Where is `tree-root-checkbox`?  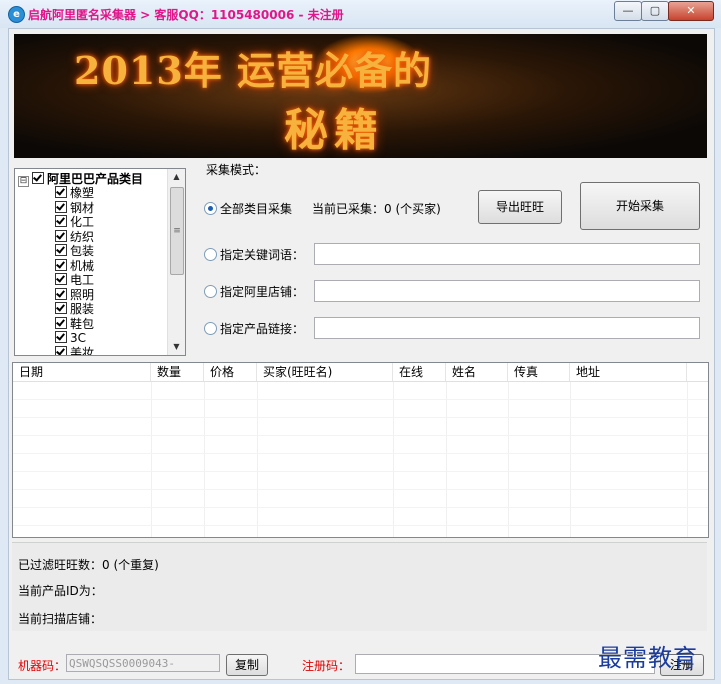
tree-root-checkbox is located at coordinates (38, 178).